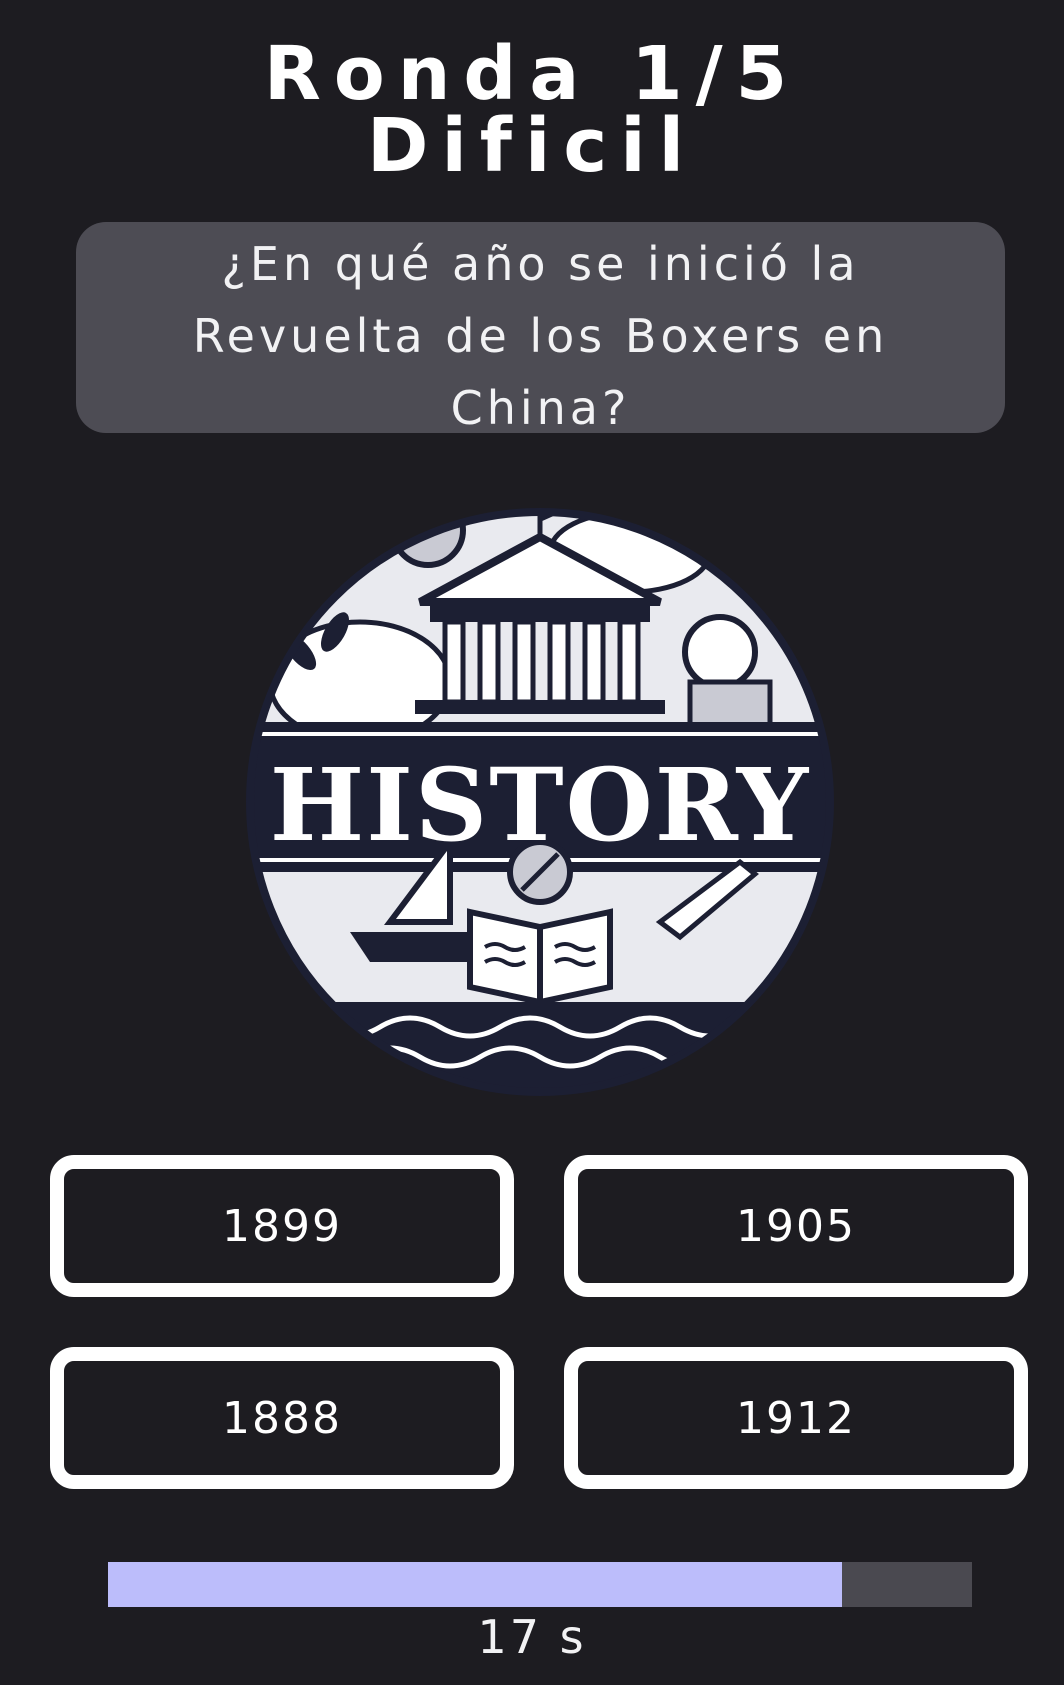  I want to click on timer-label: 17 s, so click(532, 1637).